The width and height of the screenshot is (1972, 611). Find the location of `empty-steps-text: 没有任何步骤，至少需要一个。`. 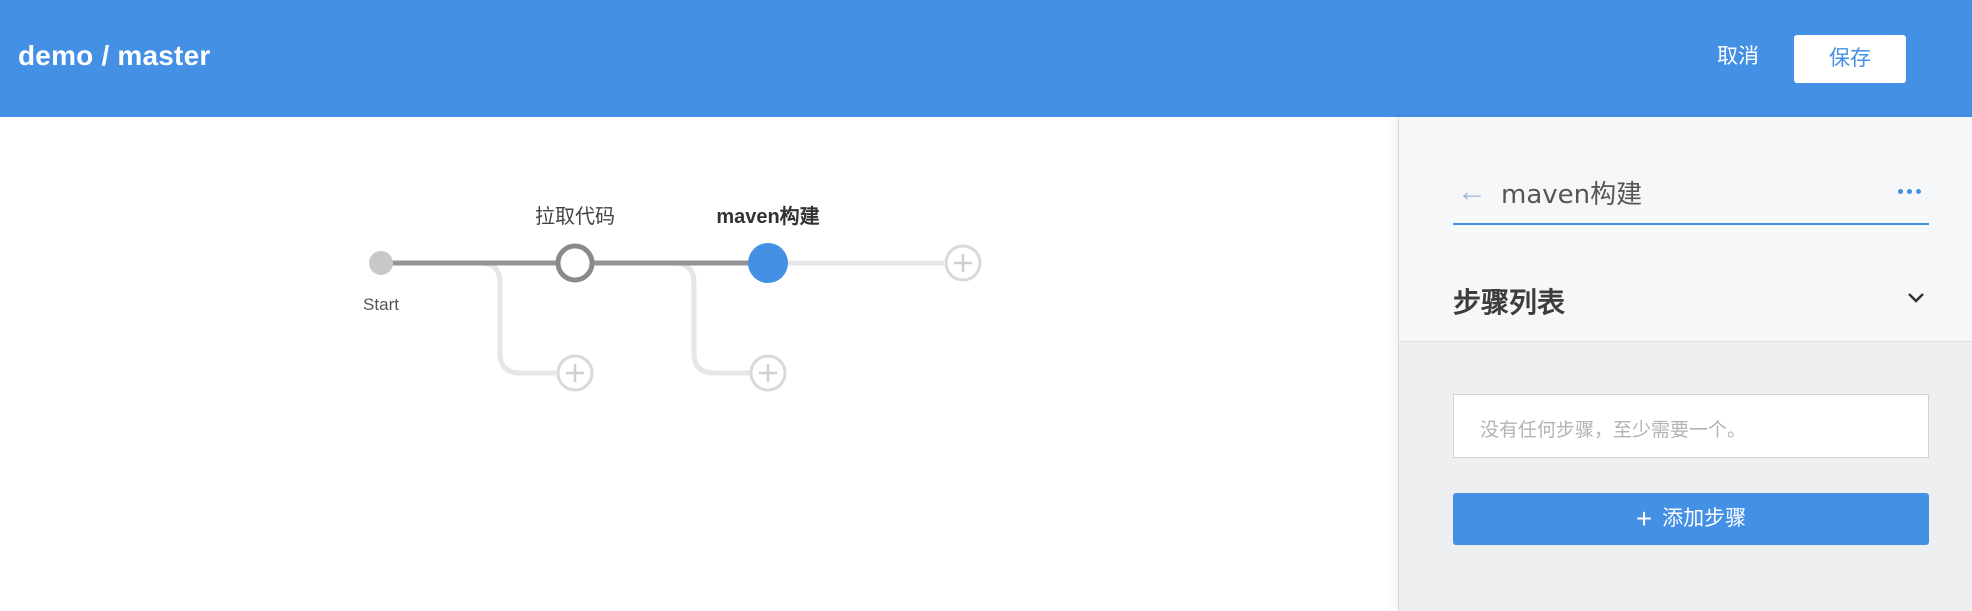

empty-steps-text: 没有任何步骤，至少需要一个。 is located at coordinates (1613, 430).